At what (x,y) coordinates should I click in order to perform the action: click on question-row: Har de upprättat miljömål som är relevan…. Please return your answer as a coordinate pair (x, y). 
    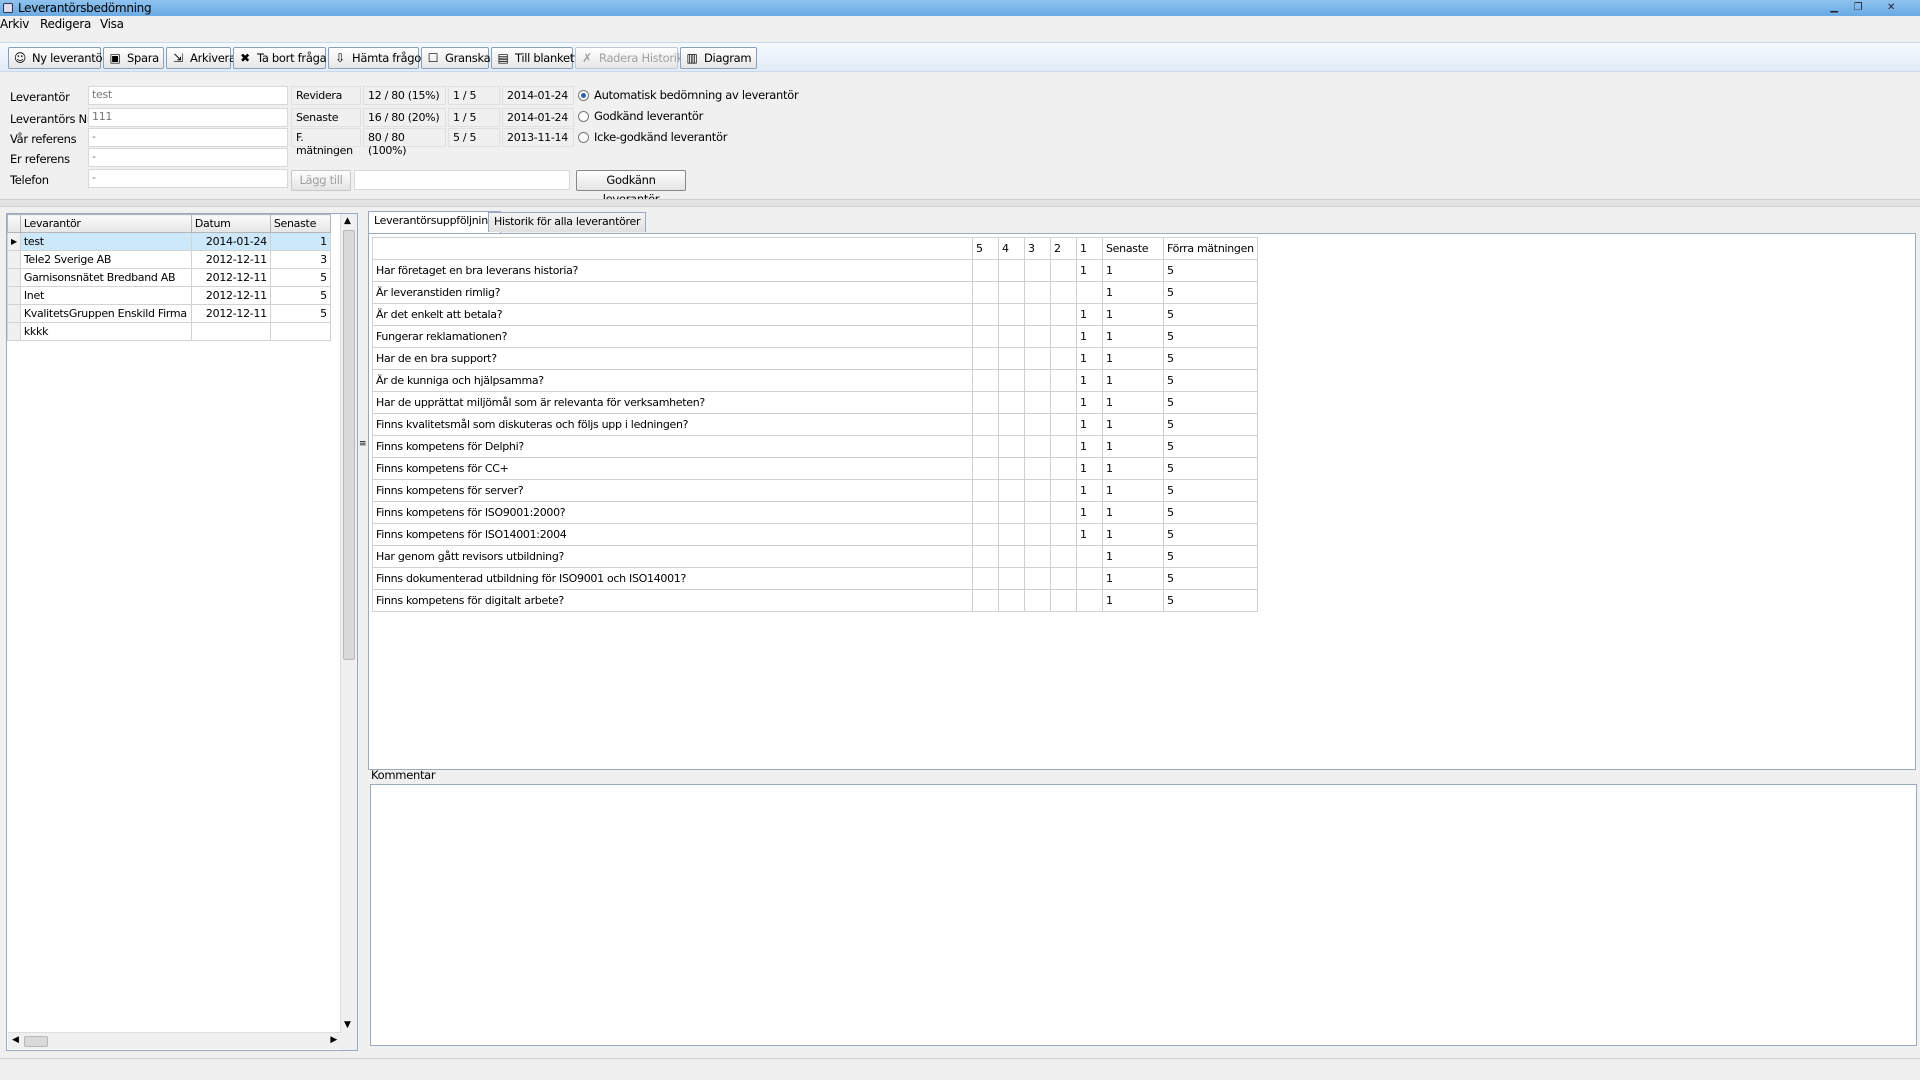
    Looking at the image, I should click on (815, 402).